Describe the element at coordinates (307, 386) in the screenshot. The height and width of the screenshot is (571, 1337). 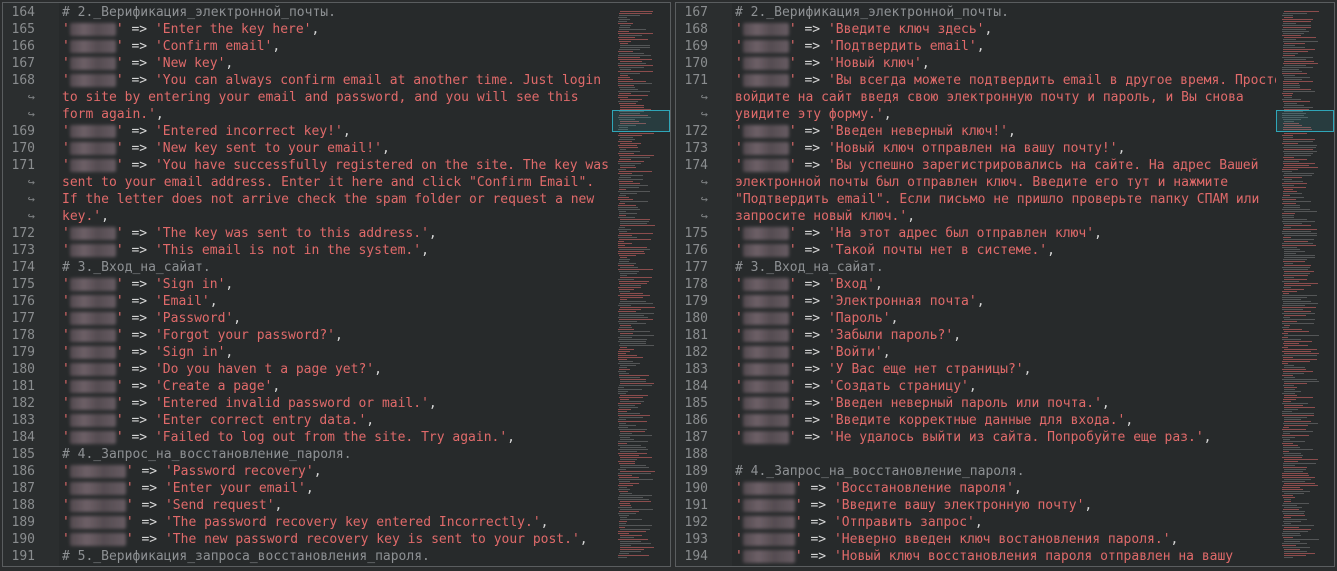
I see `code-line: 181 ' ' => 'Create a page',` at that location.